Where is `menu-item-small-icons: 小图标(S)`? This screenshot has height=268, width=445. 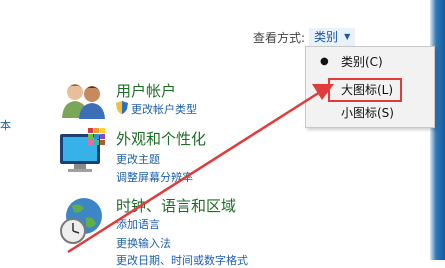 menu-item-small-icons: 小图标(S) is located at coordinates (370, 113).